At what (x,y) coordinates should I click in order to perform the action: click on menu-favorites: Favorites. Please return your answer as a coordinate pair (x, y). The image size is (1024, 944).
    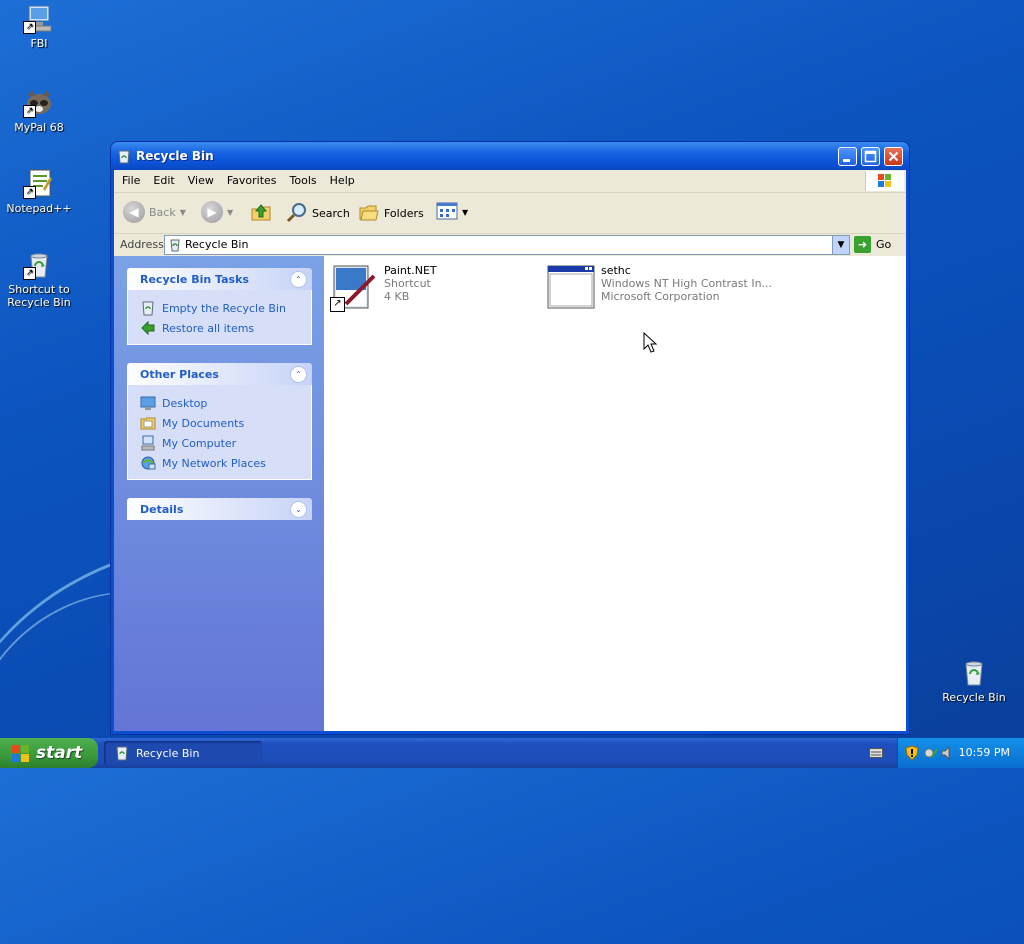
    Looking at the image, I should click on (250, 178).